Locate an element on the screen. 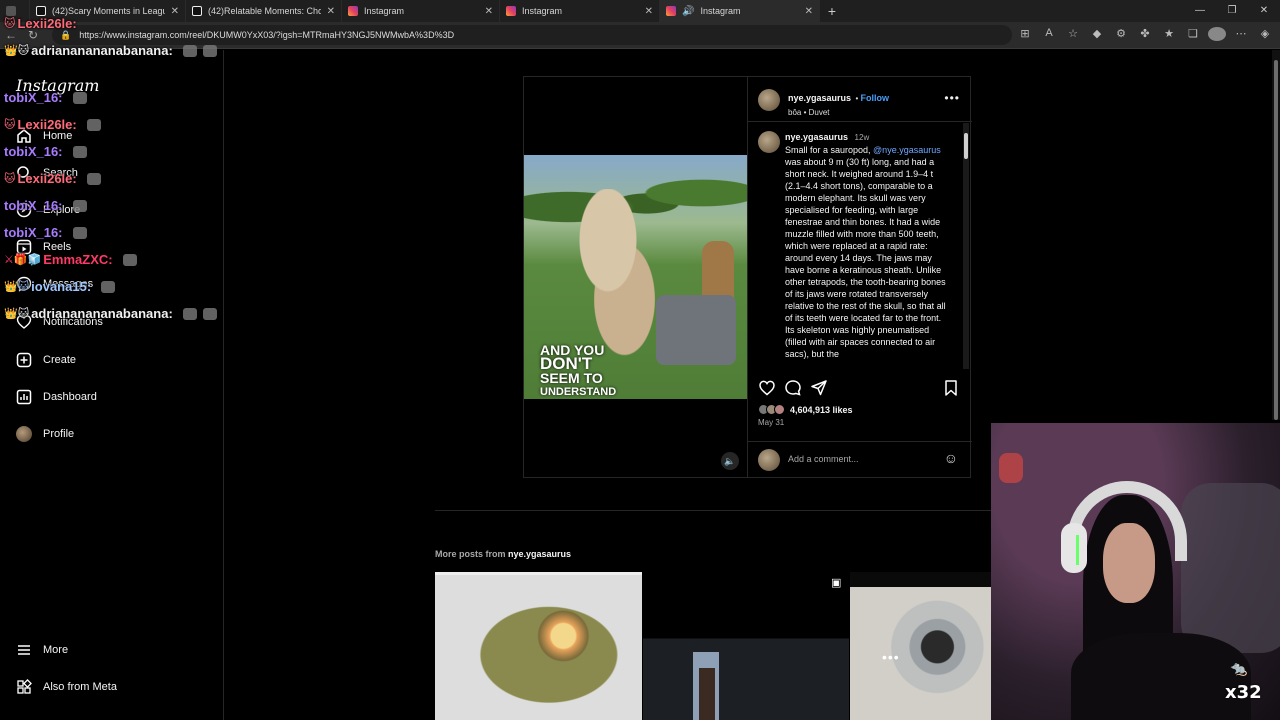  audio-label: bôa • Duvet is located at coordinates (838, 112).